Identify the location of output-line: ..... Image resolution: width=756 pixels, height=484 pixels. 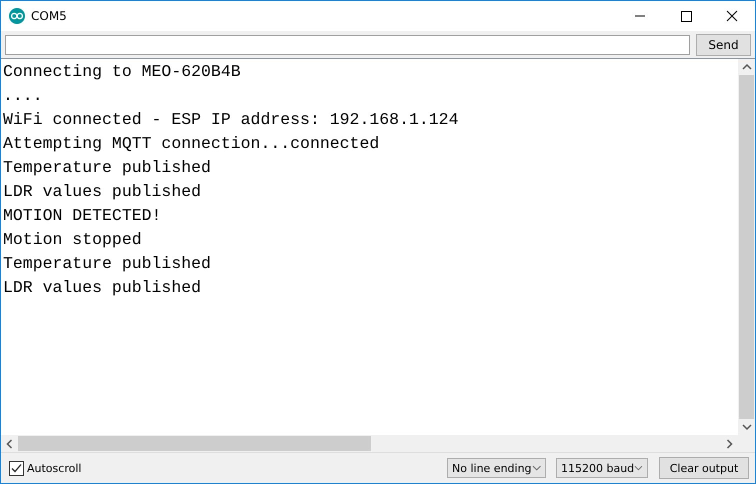
(23, 96).